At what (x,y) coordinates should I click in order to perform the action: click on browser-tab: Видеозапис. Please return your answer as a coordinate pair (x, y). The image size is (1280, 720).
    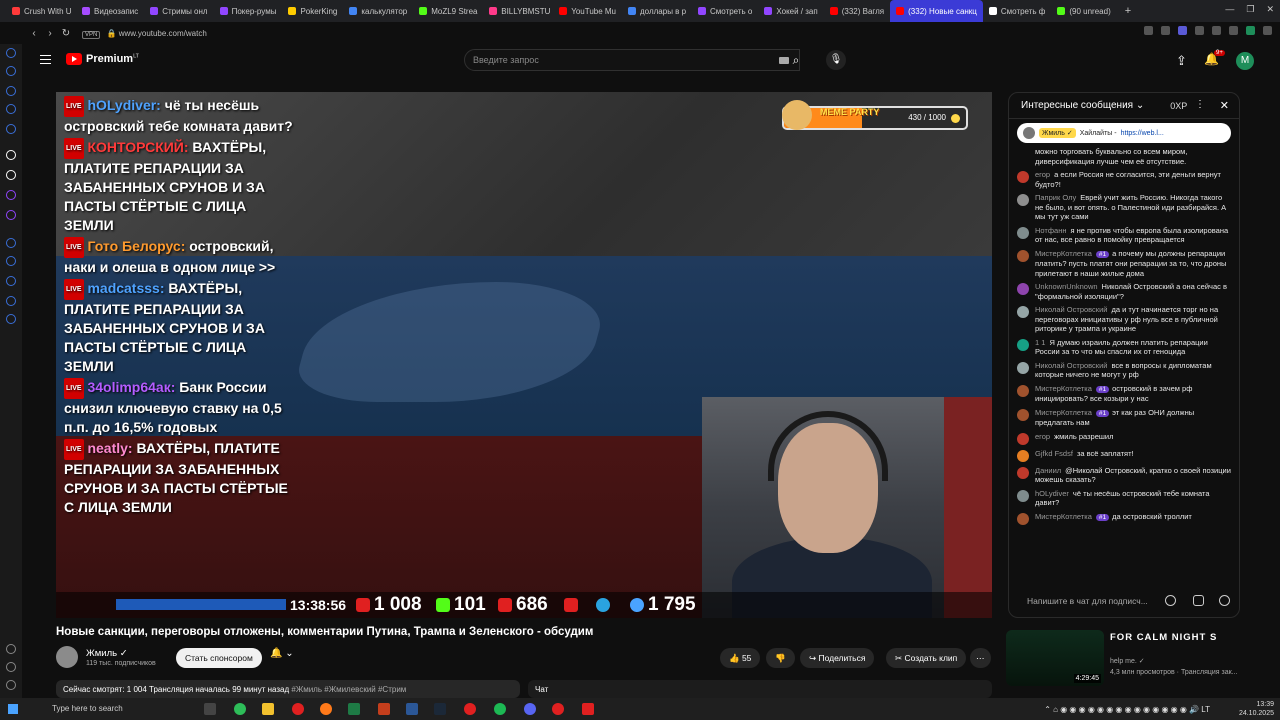
    Looking at the image, I should click on (110, 11).